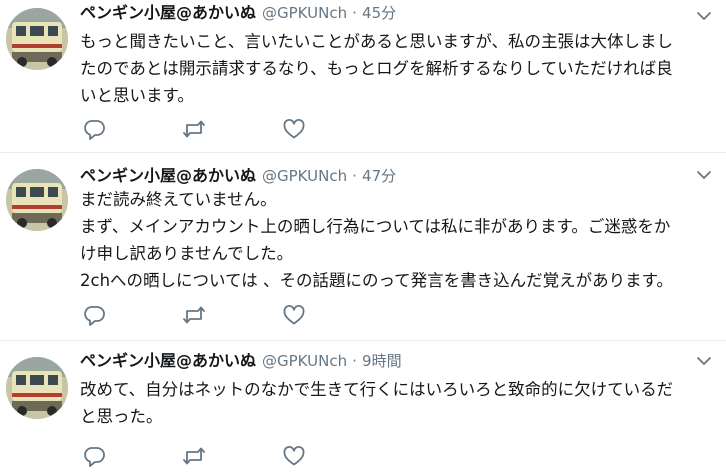  I want to click on tweet-header: ペンギン小屋@あかいぬ @GPKUNch · 9時間, so click(241, 361).